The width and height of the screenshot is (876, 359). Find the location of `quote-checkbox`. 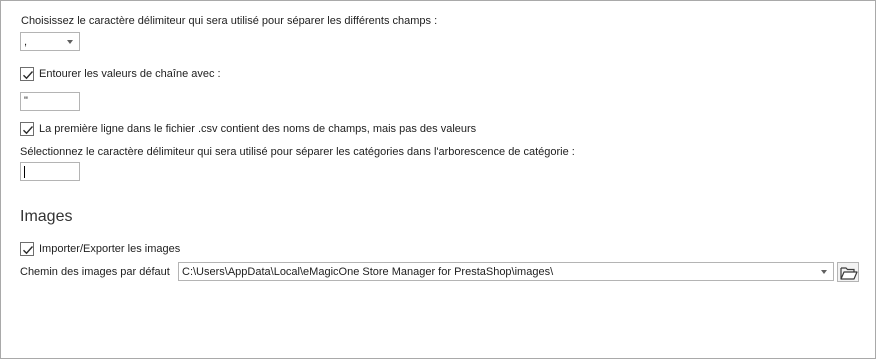

quote-checkbox is located at coordinates (27, 74).